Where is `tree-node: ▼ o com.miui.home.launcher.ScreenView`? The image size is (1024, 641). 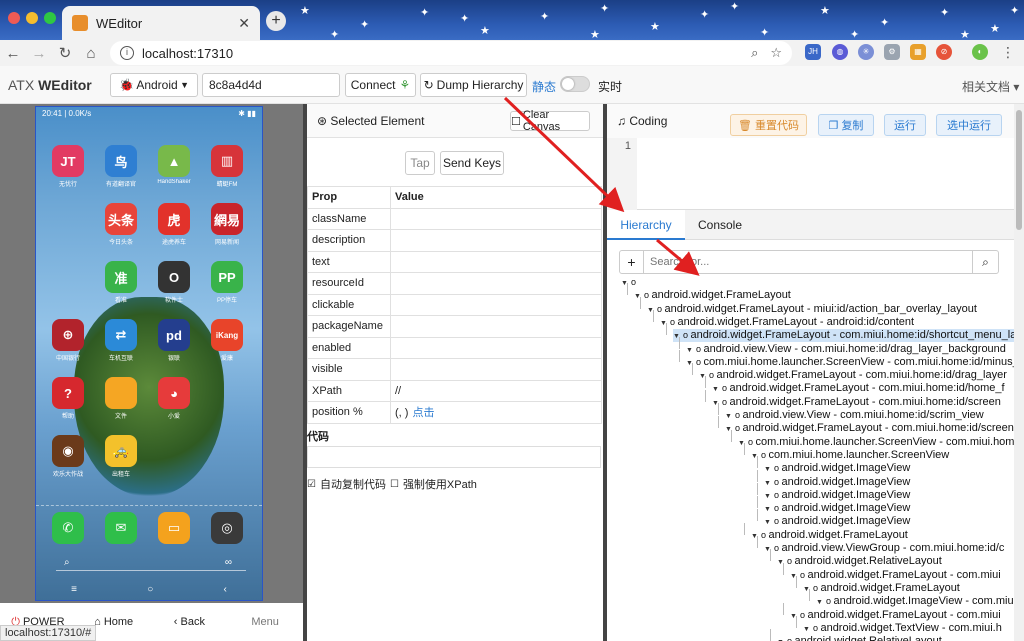
tree-node: ▼ o com.miui.home.launcher.ScreenView is located at coordinates (850, 455).